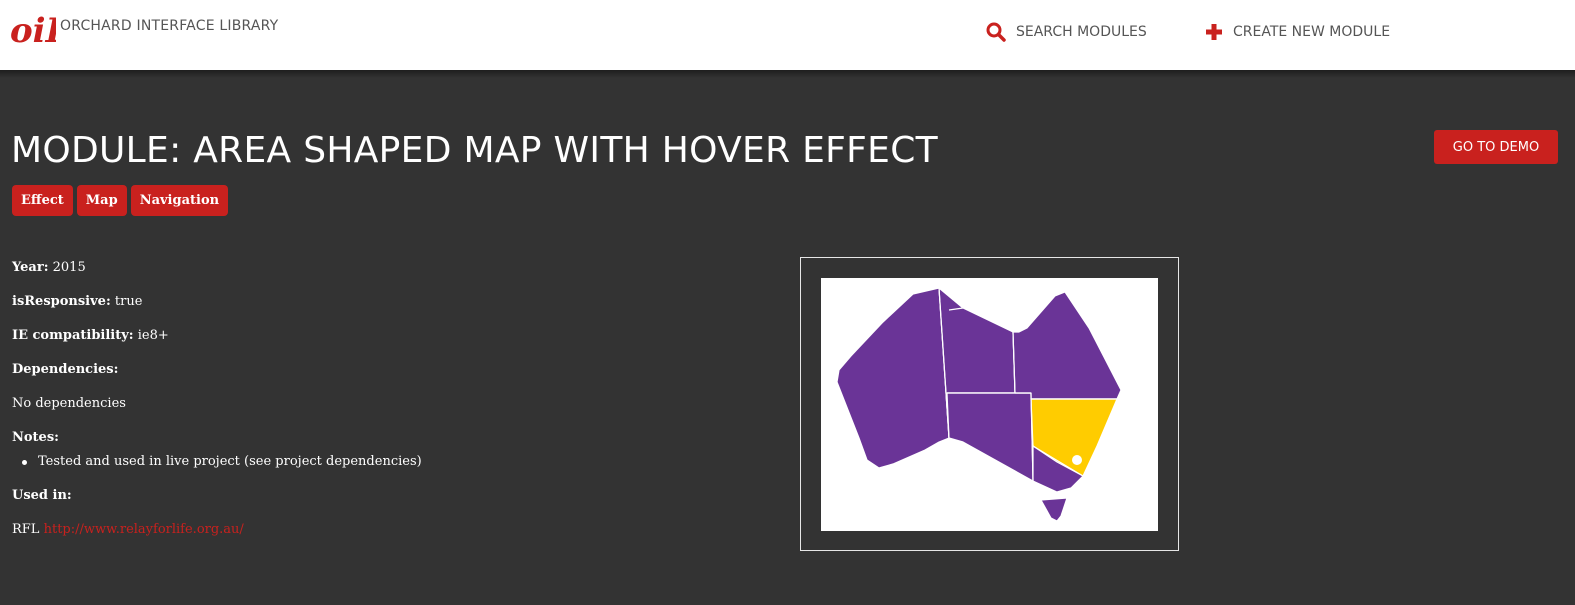 This screenshot has width=1575, height=605. What do you see at coordinates (1077, 460) in the screenshot?
I see `map-act-marker` at bounding box center [1077, 460].